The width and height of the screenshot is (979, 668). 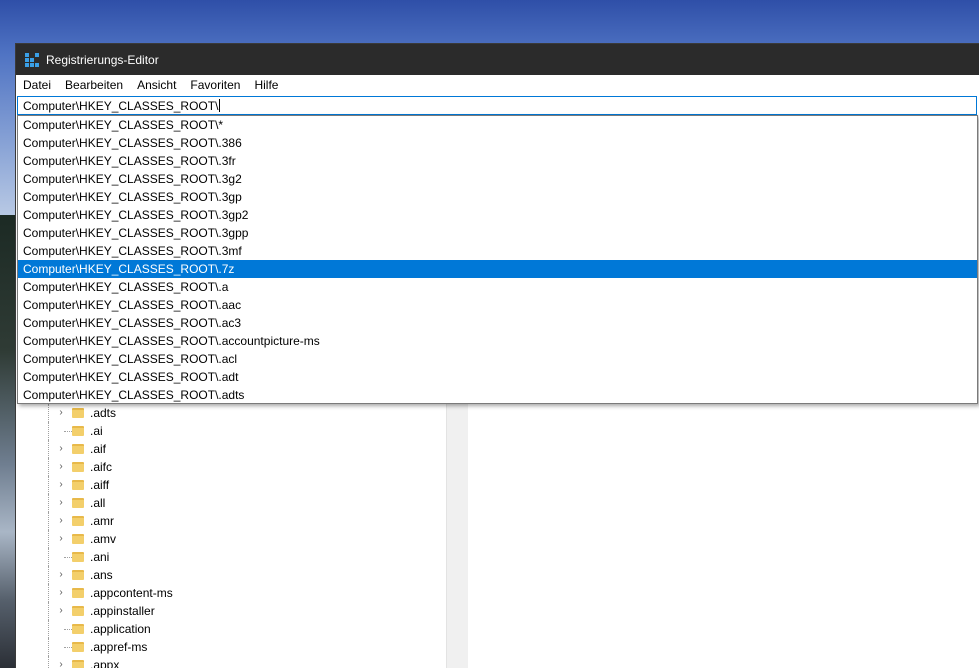 What do you see at coordinates (8, 441) in the screenshot?
I see `desktop-wallpaper-trees` at bounding box center [8, 441].